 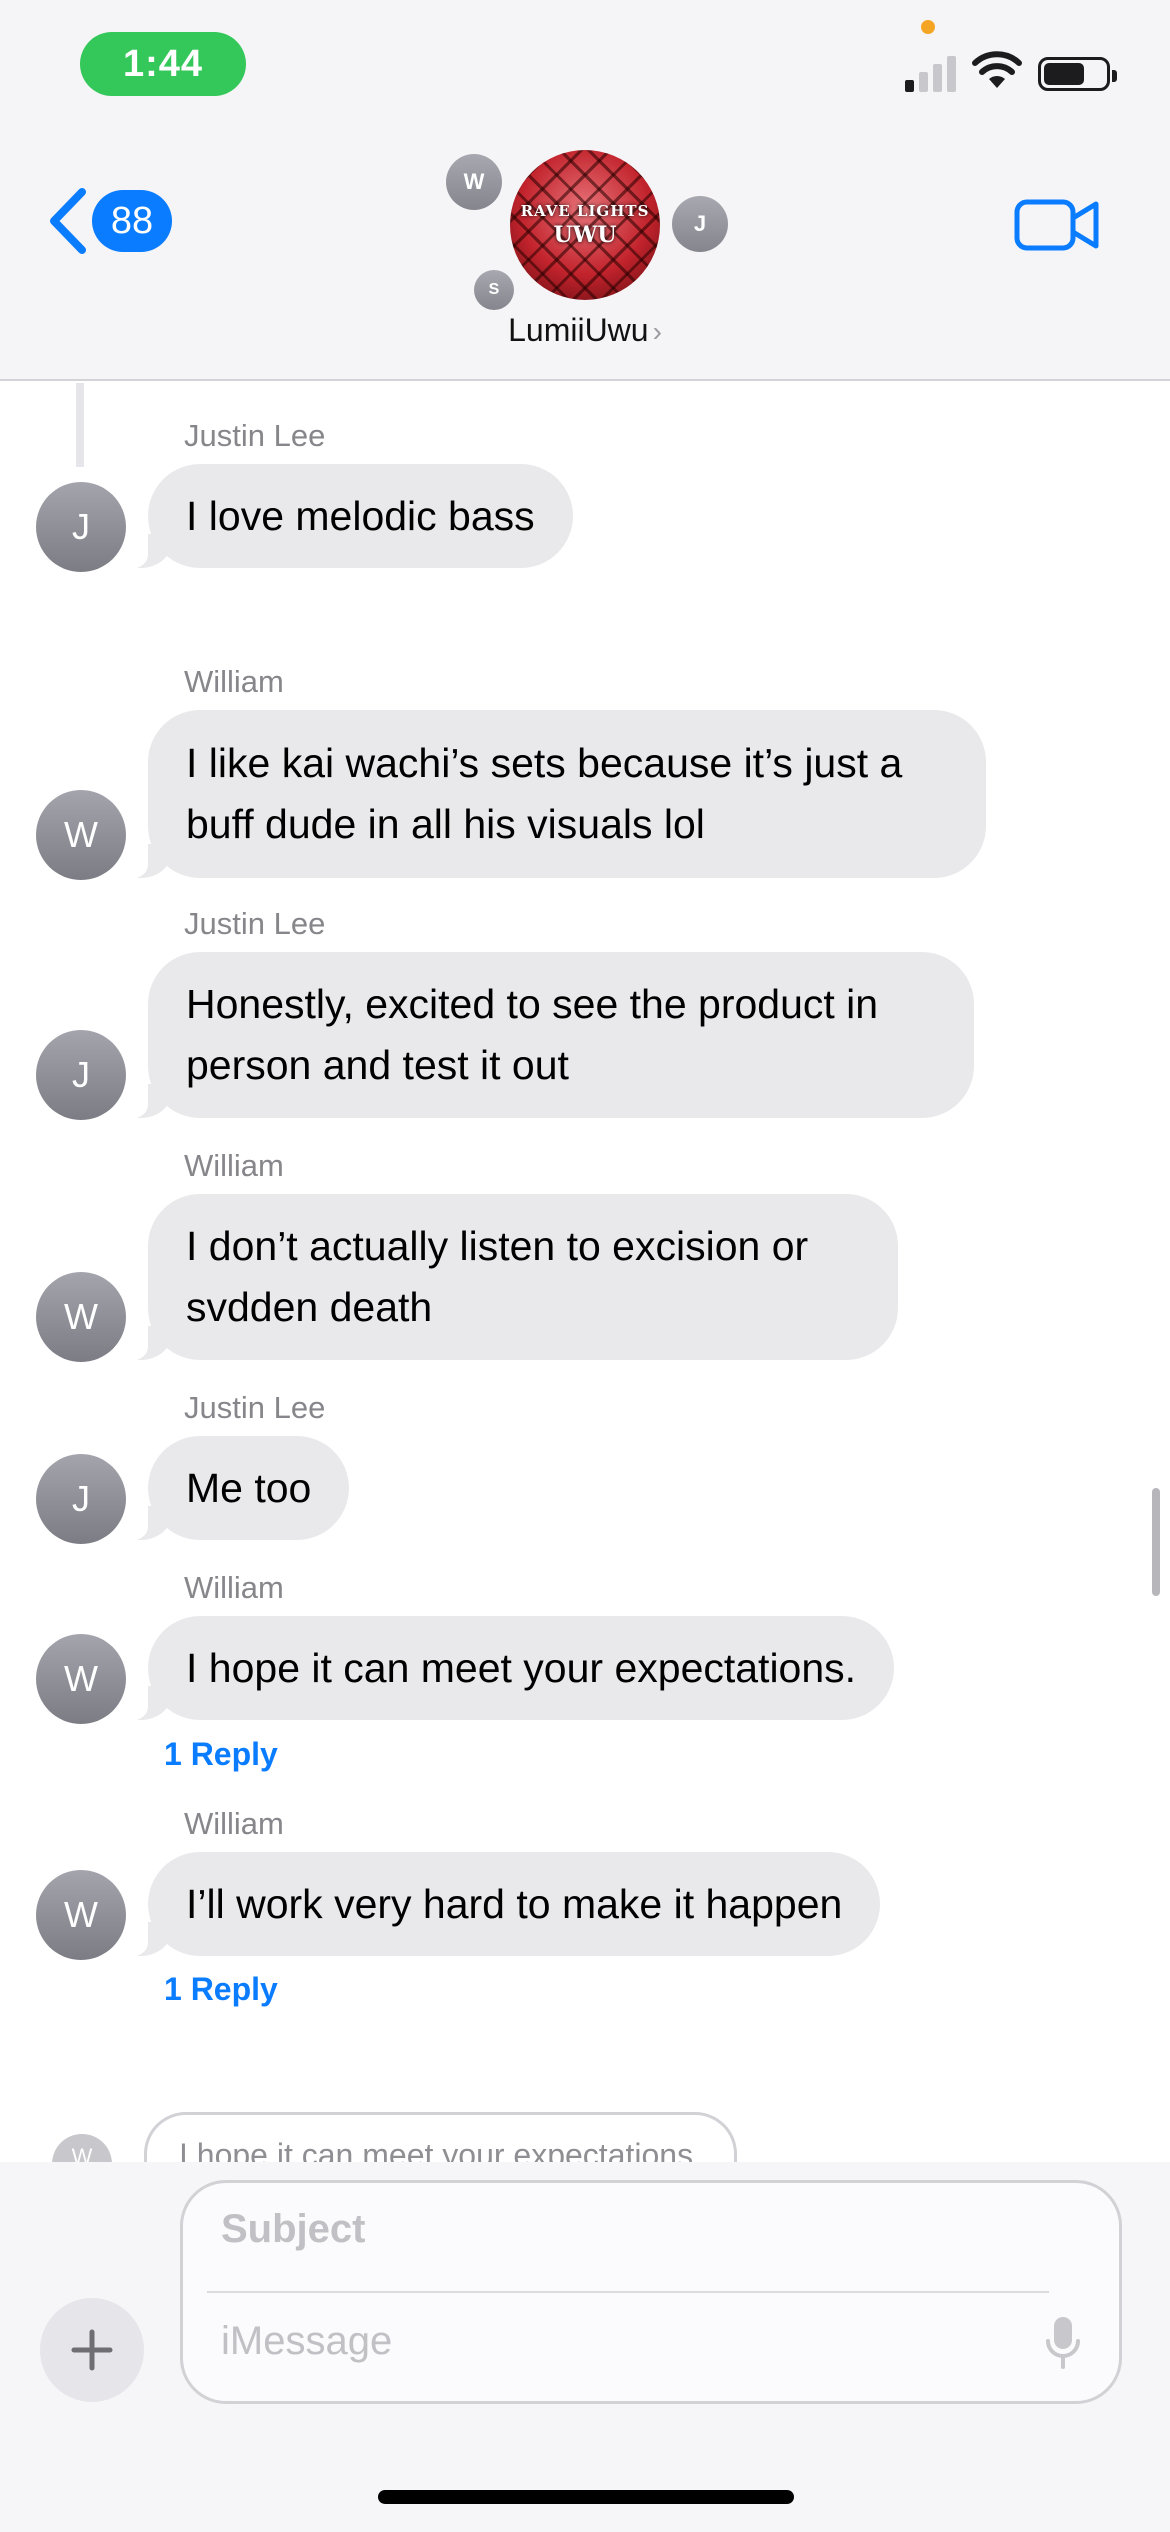 I want to click on message-text: Me too, so click(x=249, y=1487).